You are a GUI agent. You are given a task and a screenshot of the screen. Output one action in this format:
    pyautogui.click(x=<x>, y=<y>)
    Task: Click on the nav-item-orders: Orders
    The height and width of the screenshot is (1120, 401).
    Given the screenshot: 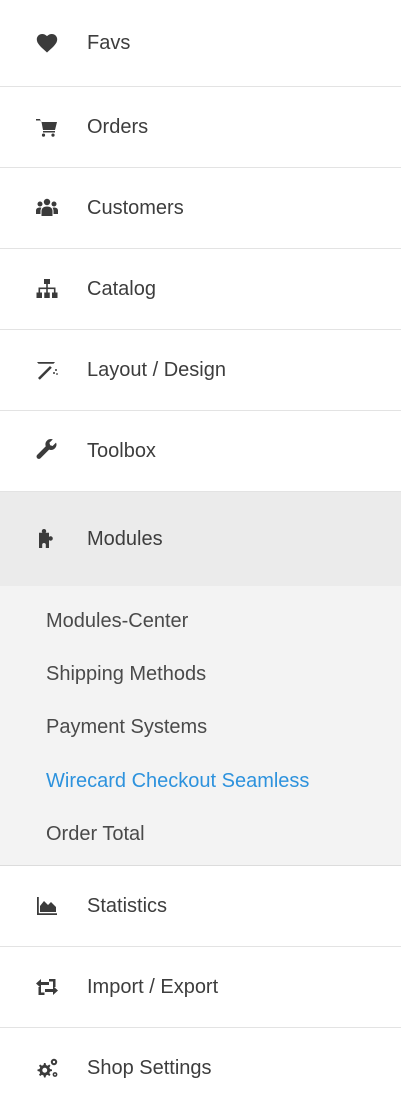 What is the action you would take?
    pyautogui.click(x=200, y=127)
    